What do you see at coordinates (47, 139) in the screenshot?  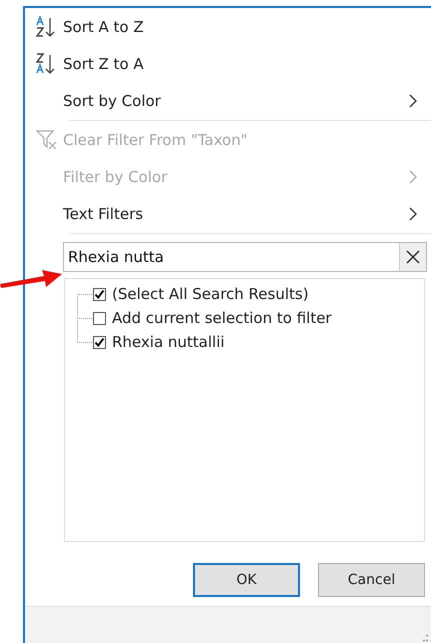 I see `clear-filter-icon` at bounding box center [47, 139].